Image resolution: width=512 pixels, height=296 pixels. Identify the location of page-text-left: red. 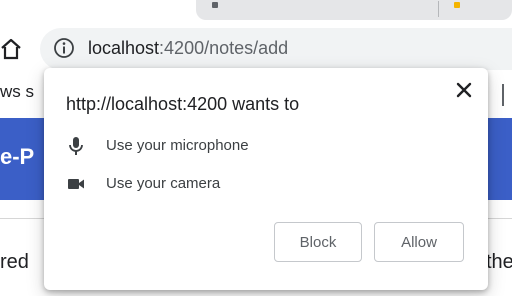
(14, 262).